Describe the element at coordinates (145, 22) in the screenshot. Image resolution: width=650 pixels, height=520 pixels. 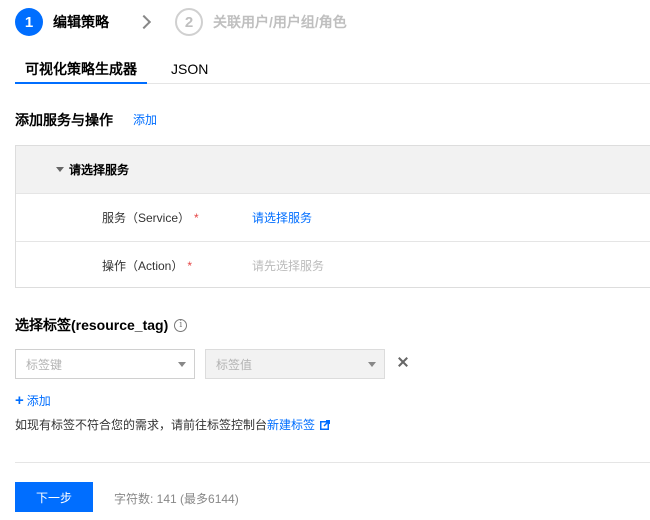
I see `chevron-right-icon` at that location.